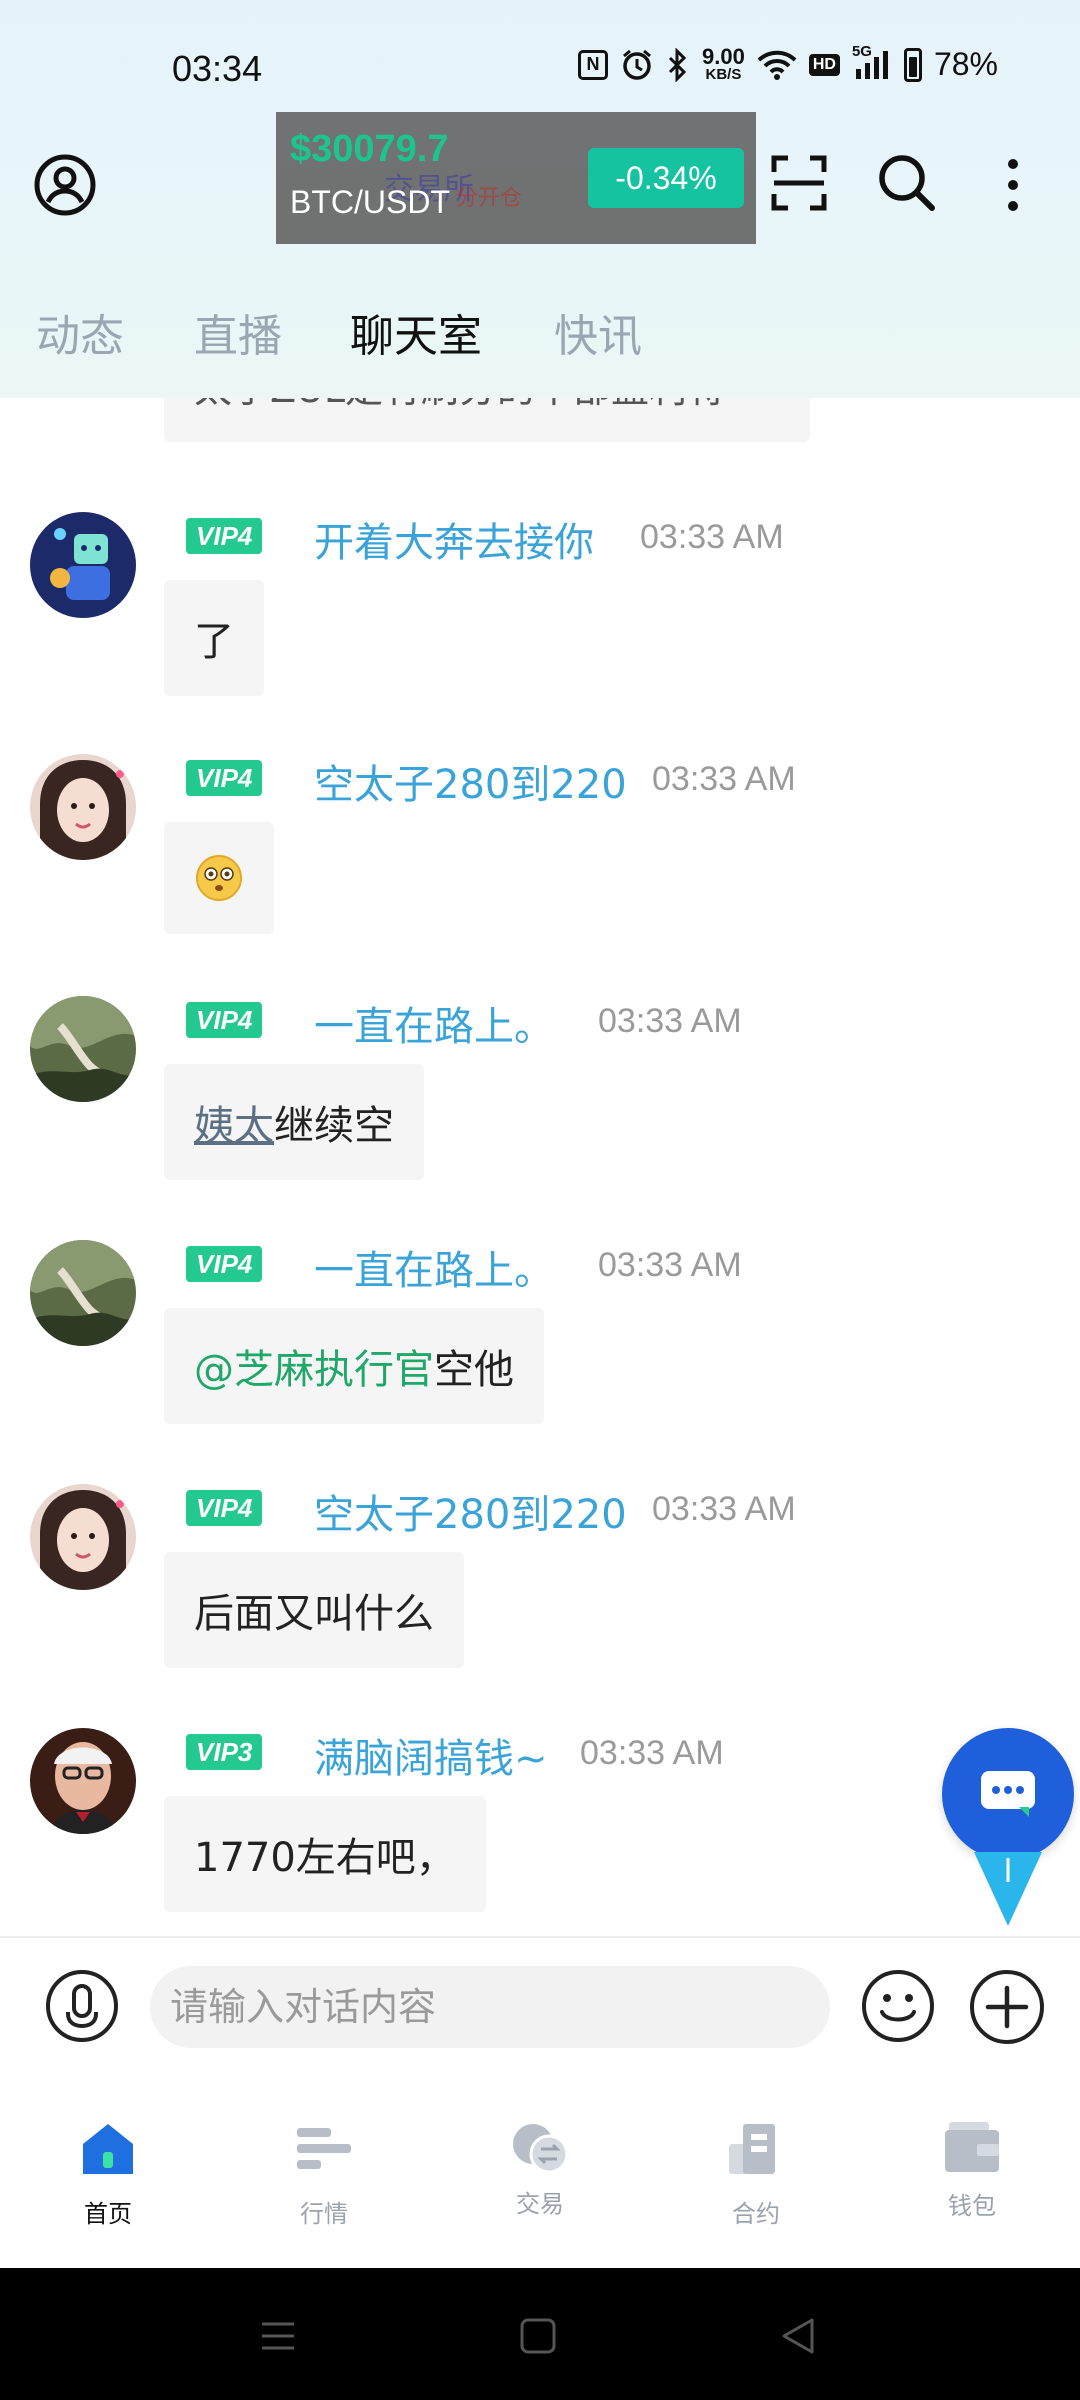 The height and width of the screenshot is (2400, 1080). What do you see at coordinates (224, 1752) in the screenshot?
I see `vip-badge: VIP3` at bounding box center [224, 1752].